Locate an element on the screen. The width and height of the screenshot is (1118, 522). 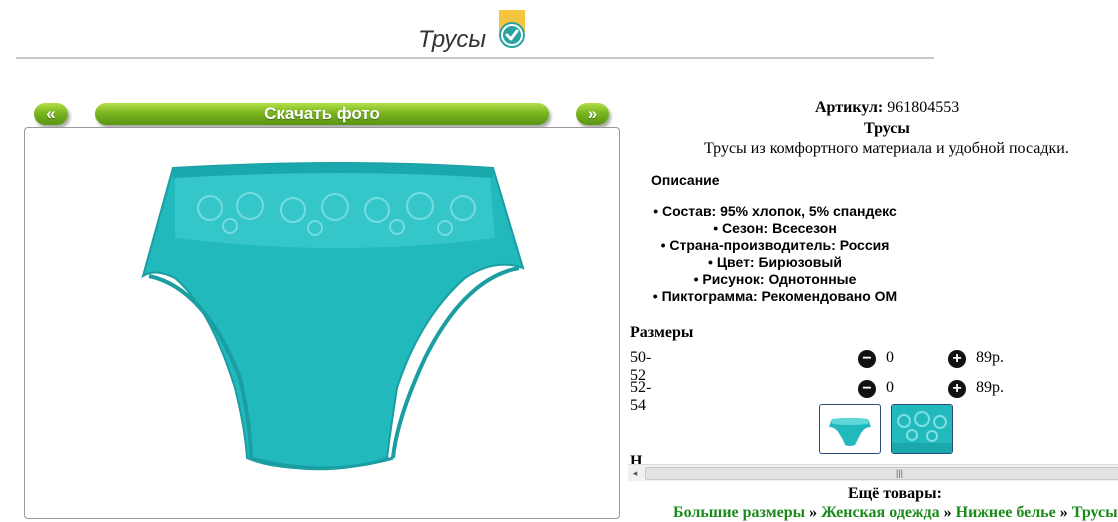
next-photo-button: » is located at coordinates (592, 114).